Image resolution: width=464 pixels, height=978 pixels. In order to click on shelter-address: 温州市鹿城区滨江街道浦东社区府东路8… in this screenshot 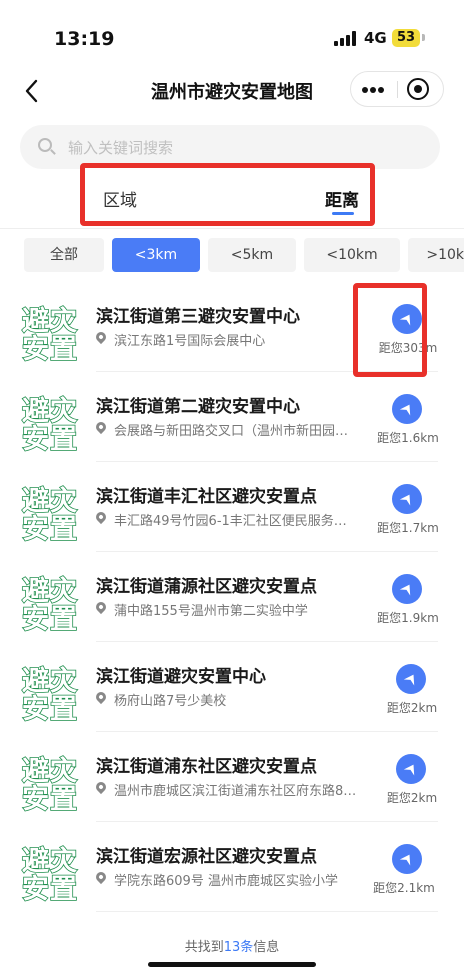, I will do `click(235, 791)`.